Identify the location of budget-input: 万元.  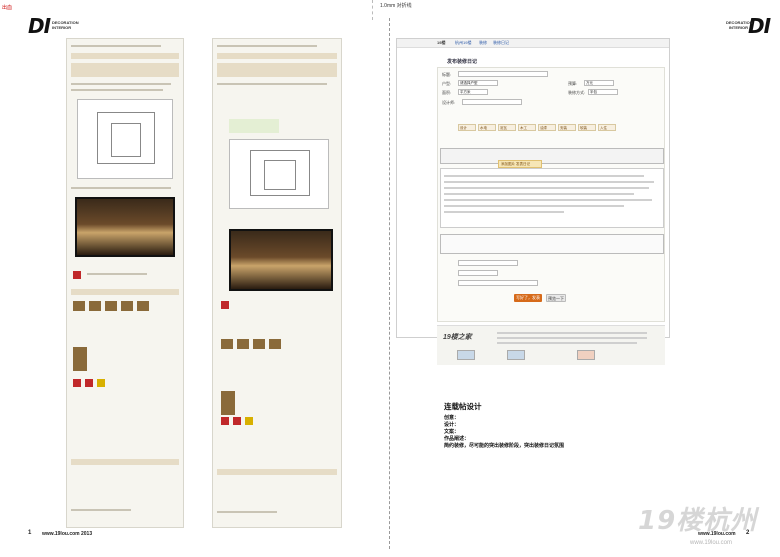
(599, 83).